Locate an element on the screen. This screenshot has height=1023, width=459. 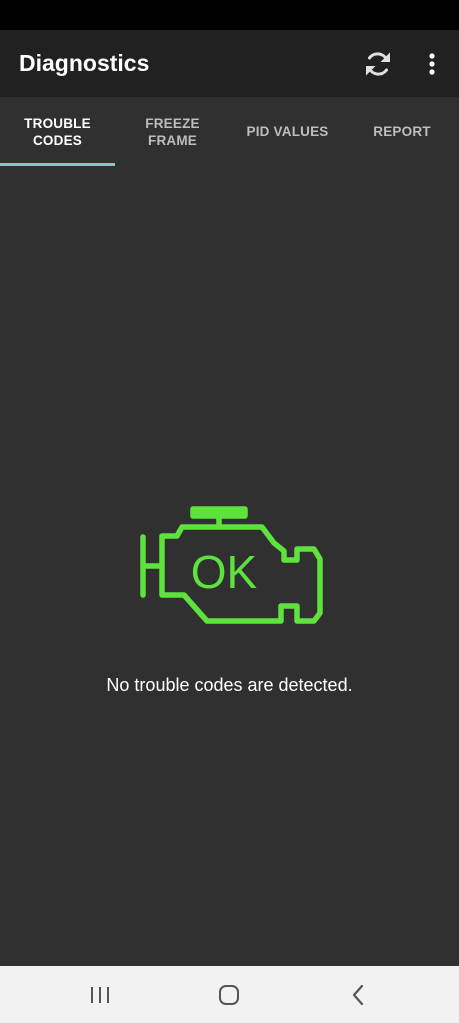
app-title: Diagnostics is located at coordinates (84, 63).